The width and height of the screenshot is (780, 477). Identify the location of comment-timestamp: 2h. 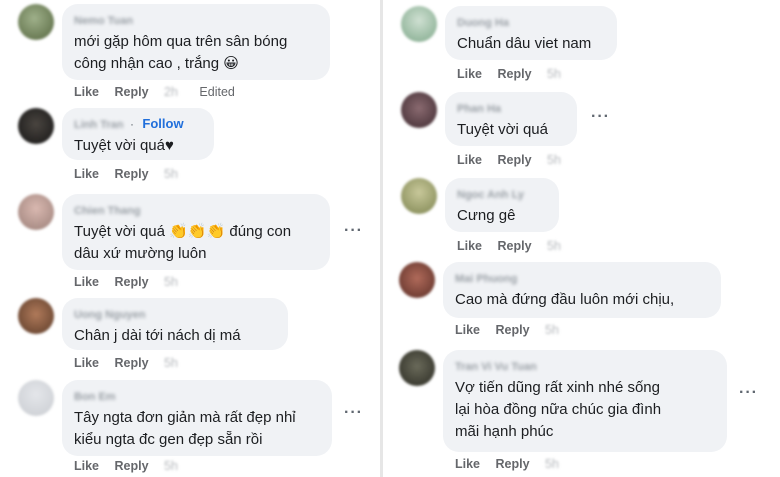
(171, 92).